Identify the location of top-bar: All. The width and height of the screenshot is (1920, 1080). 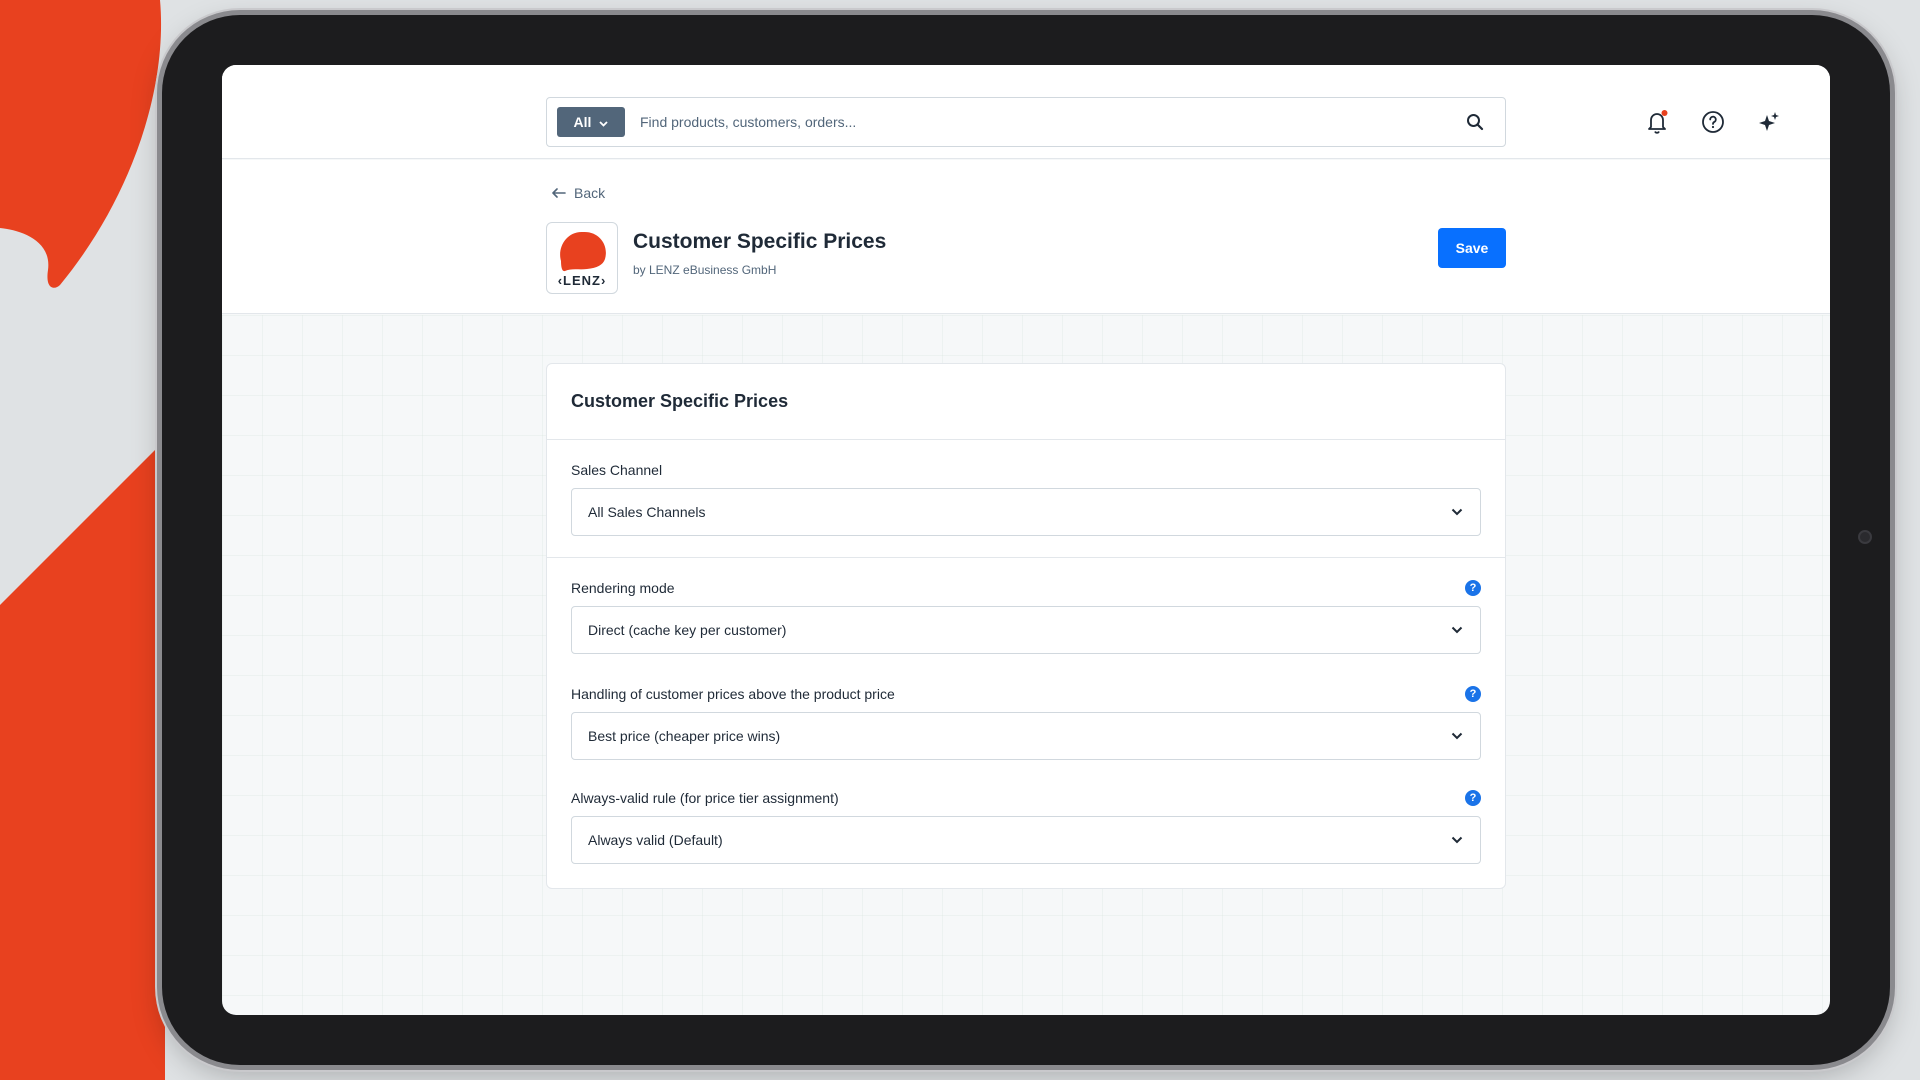
(1026, 112).